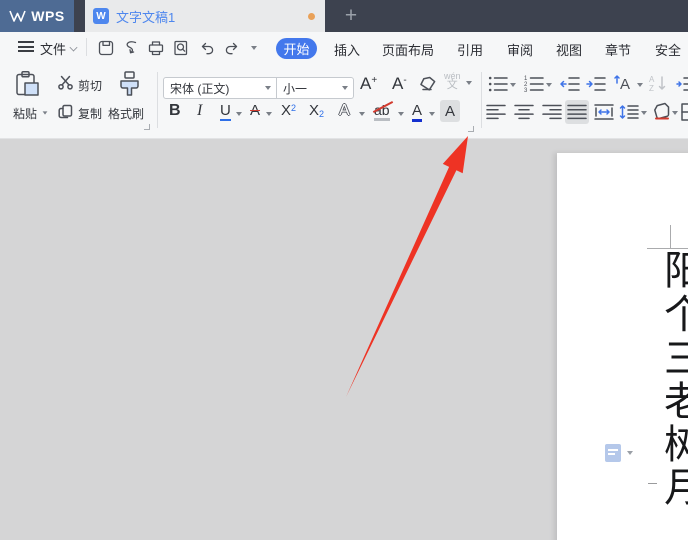 The image size is (688, 540). I want to click on decrease-indent-icon, so click(570, 84).